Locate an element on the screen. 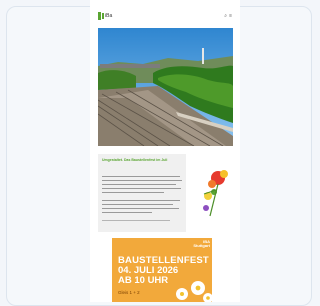 This screenshot has height=306, width=320. site-logo: iBa is located at coordinates (107, 16).